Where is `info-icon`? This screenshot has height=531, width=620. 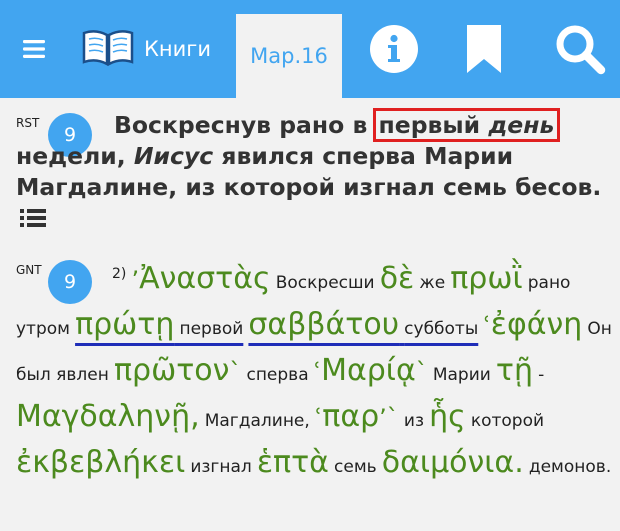
info-icon is located at coordinates (394, 49).